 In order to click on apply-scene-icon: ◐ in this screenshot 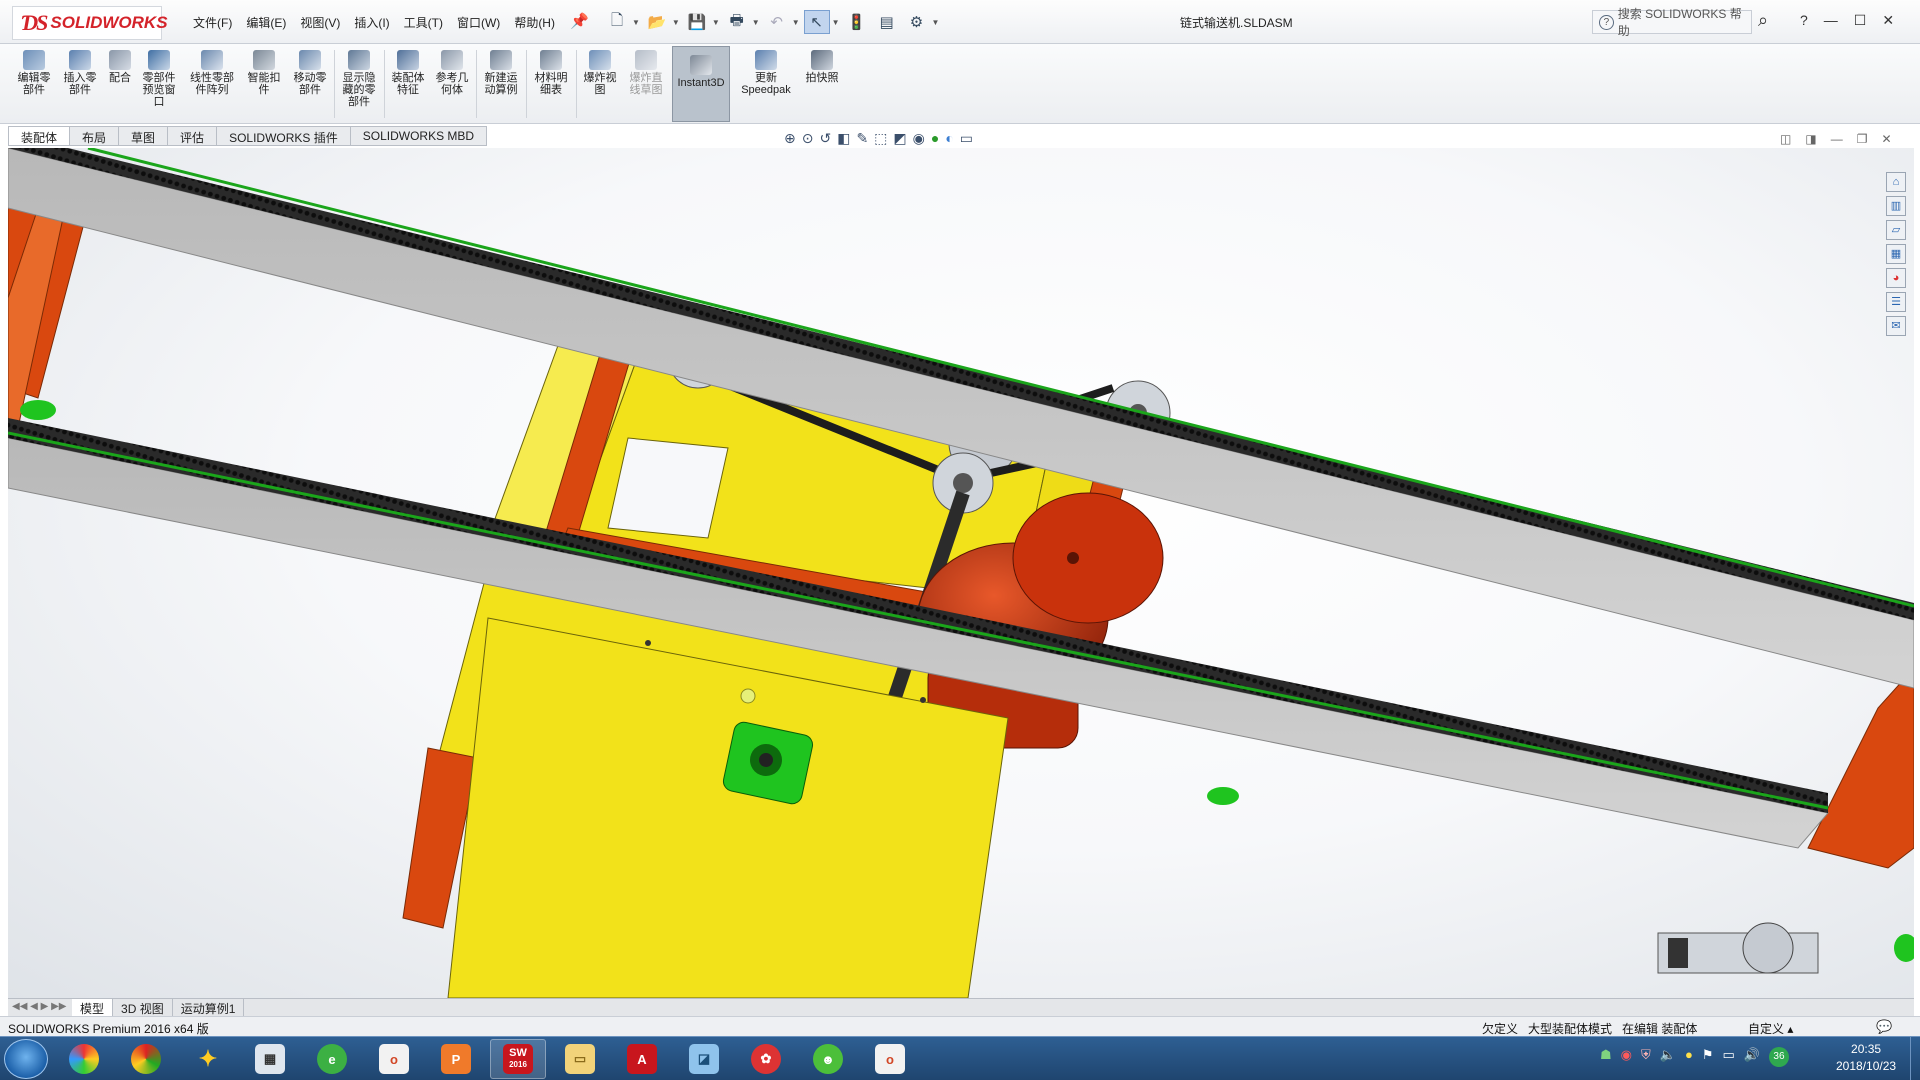, I will do `click(949, 138)`.